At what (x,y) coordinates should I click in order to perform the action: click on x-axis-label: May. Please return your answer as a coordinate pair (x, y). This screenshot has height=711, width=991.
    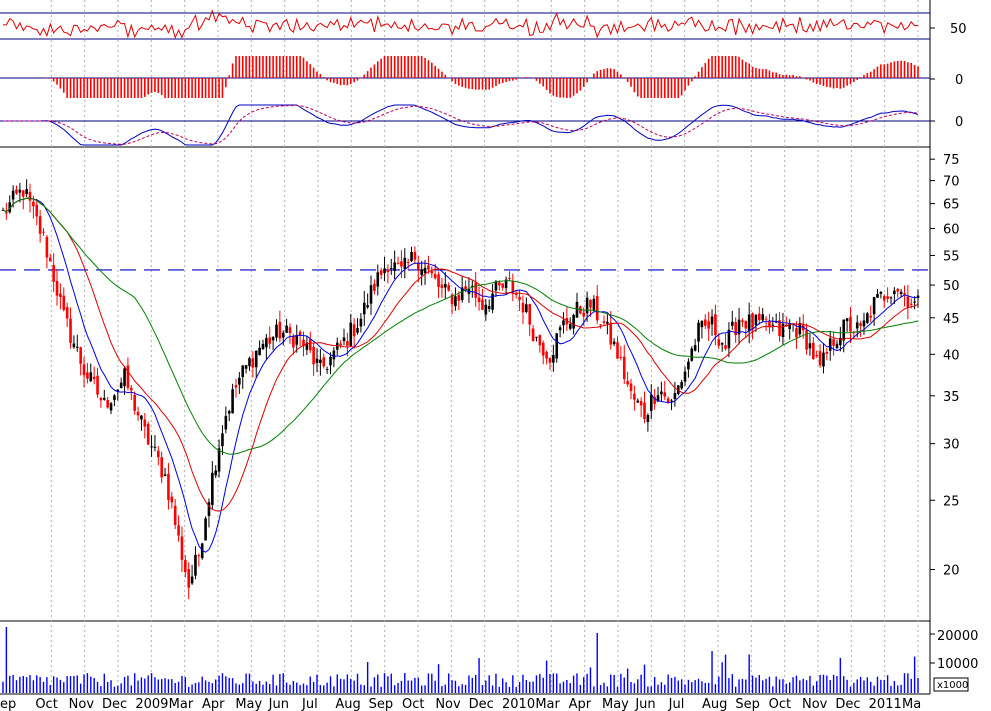
    Looking at the image, I should click on (615, 704).